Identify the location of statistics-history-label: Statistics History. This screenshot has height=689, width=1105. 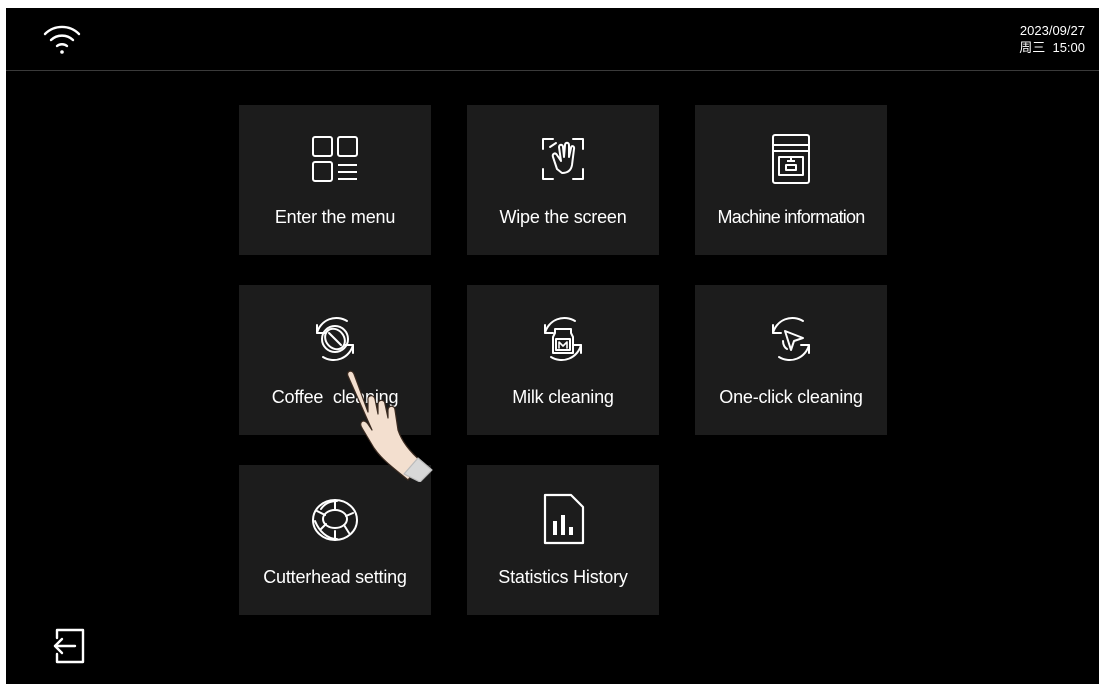
(563, 577).